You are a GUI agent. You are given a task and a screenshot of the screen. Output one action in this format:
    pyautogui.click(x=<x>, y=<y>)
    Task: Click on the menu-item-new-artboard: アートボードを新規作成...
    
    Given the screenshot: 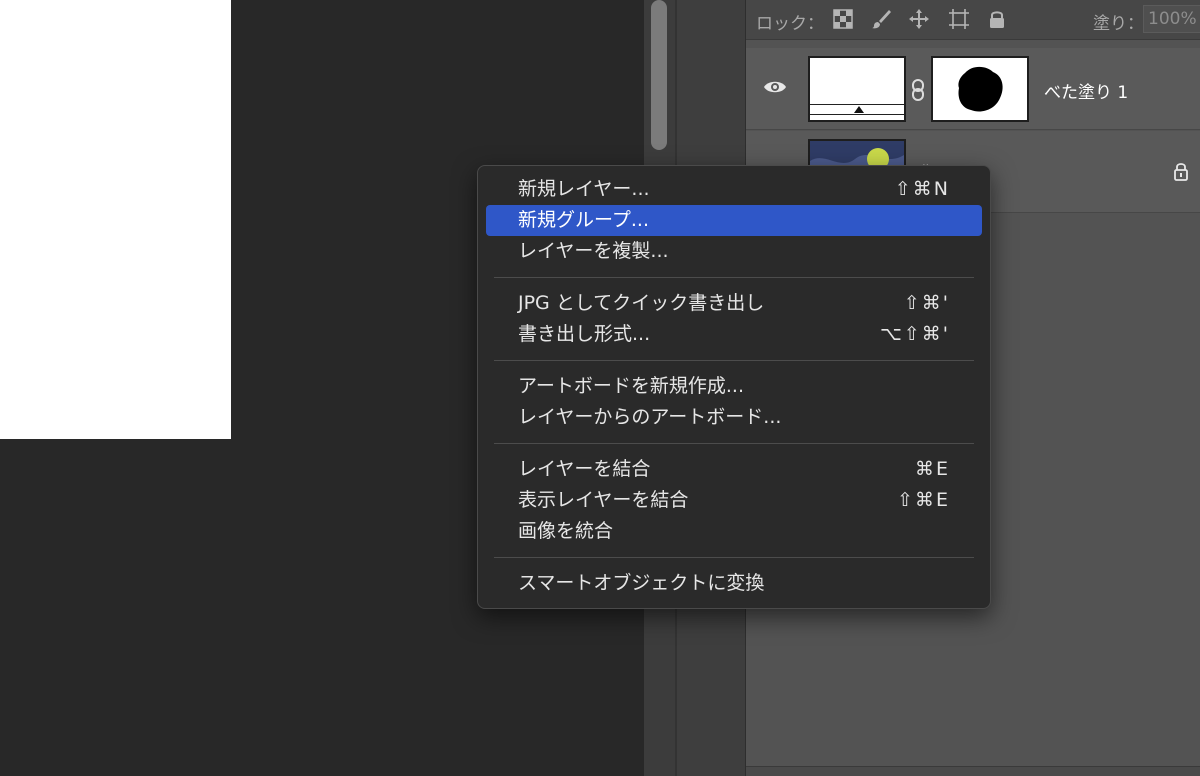 What is the action you would take?
    pyautogui.click(x=734, y=386)
    